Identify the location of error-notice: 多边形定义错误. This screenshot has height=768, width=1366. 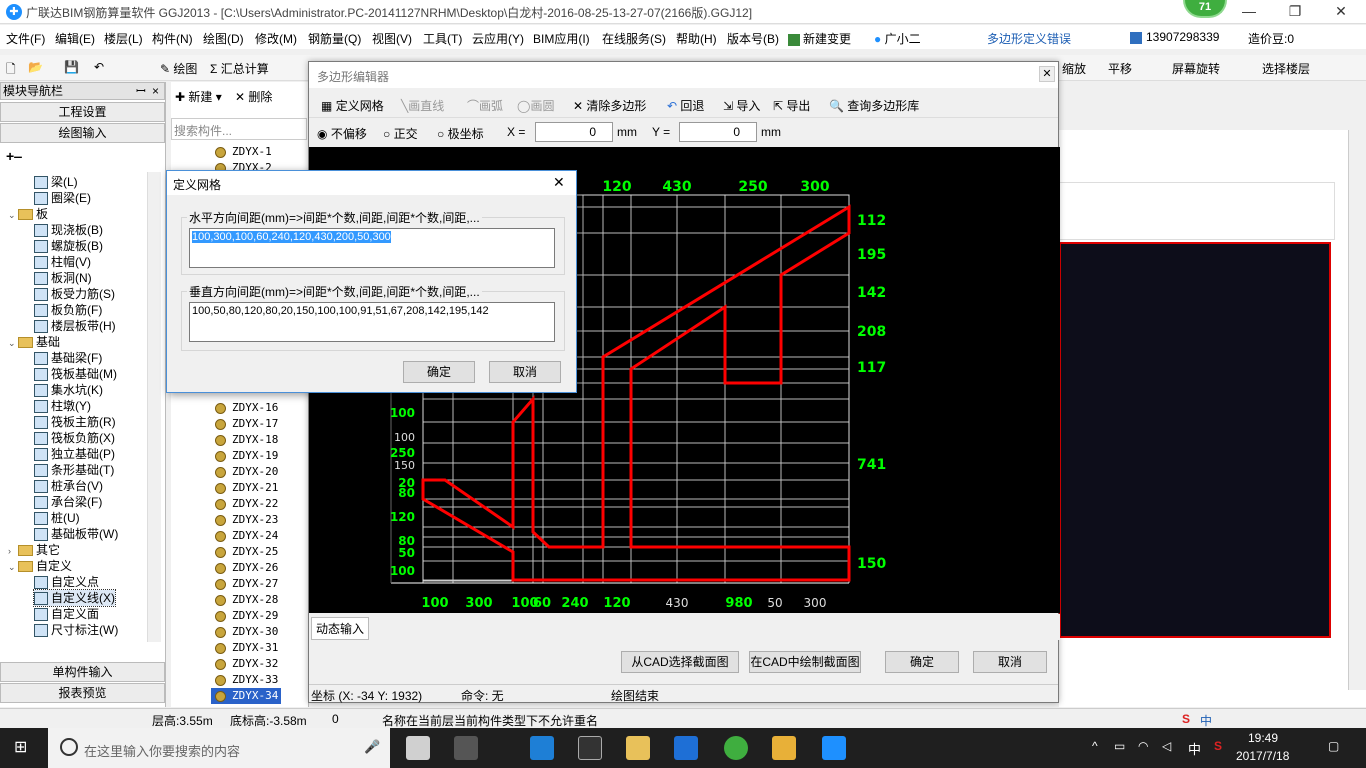
(1029, 38).